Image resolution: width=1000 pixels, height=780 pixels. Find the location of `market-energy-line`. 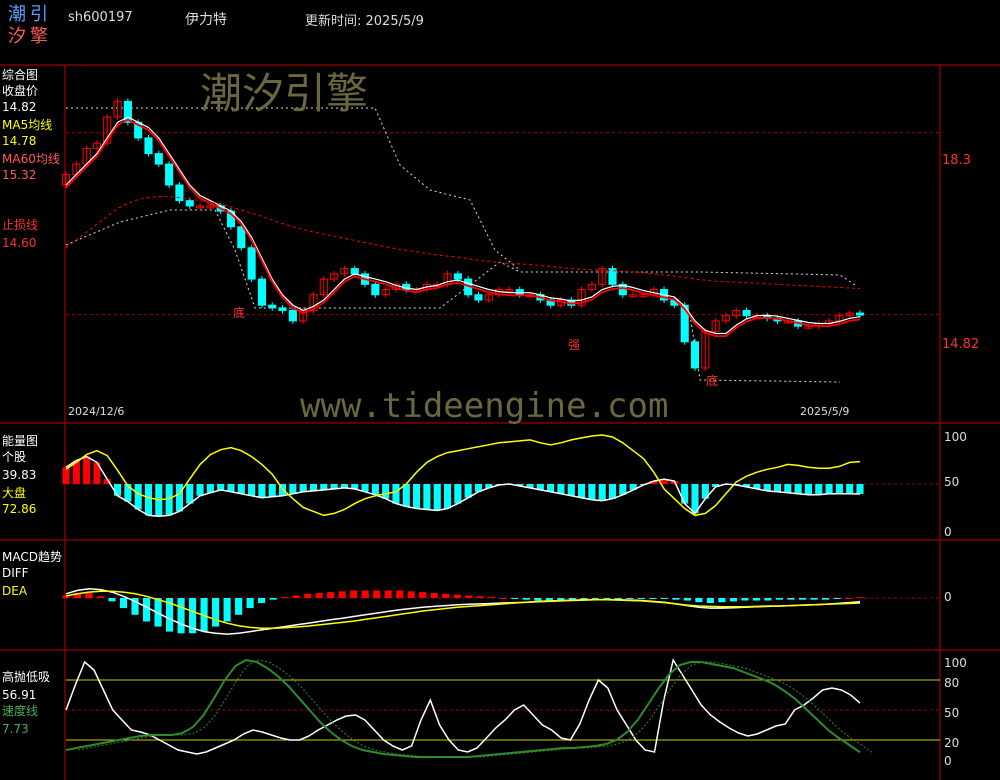

market-energy-line is located at coordinates (463, 475).